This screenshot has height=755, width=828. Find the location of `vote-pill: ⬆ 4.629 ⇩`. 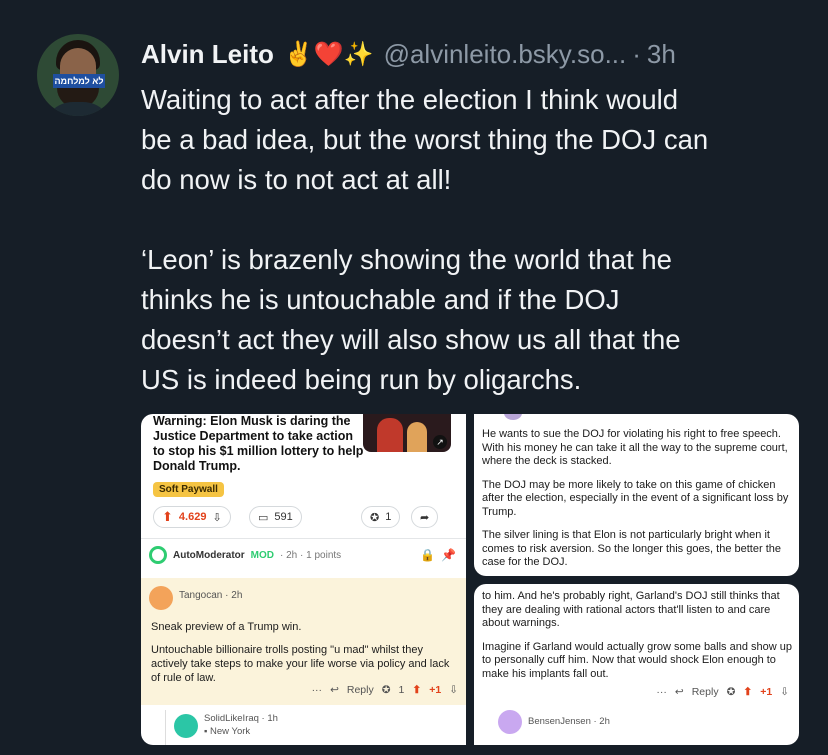

vote-pill: ⬆ 4.629 ⇩ is located at coordinates (192, 517).